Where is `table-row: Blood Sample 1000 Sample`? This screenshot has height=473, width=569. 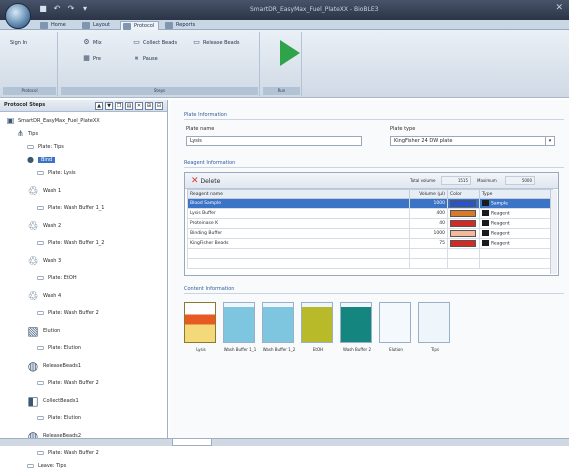
table-row: Blood Sample 1000 Sample is located at coordinates (370, 203).